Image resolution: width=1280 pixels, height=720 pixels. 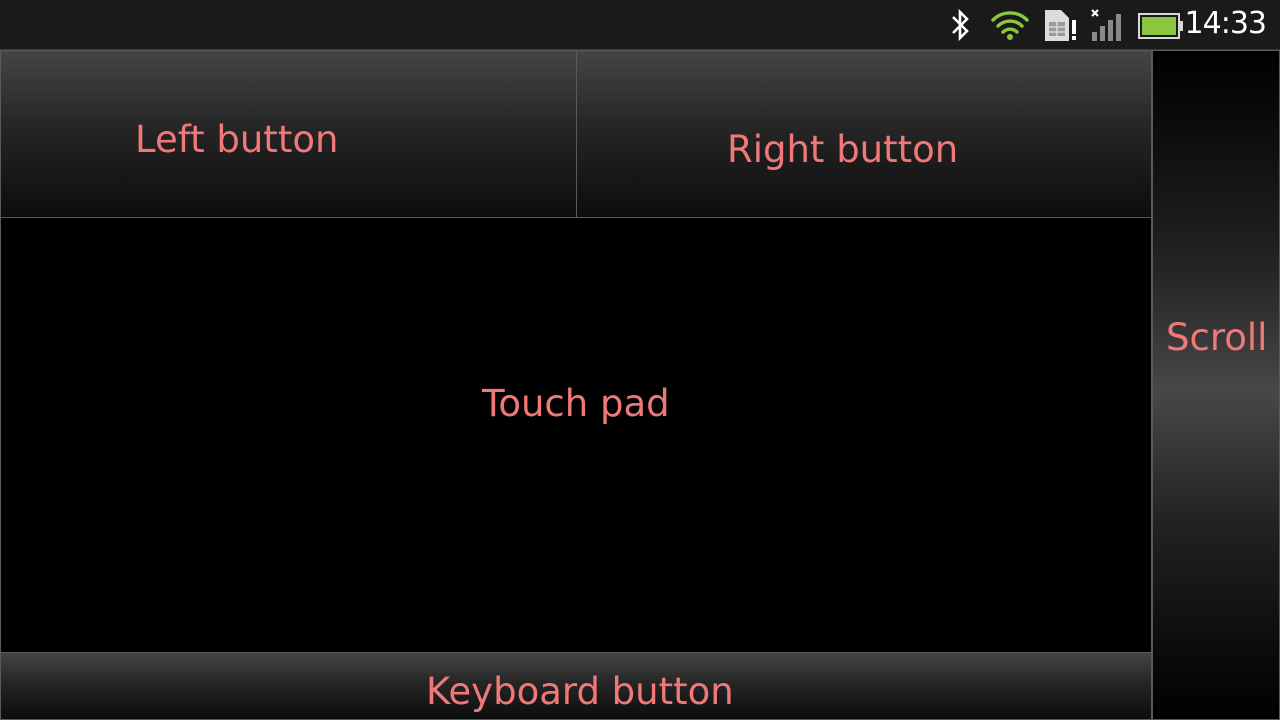 I want to click on signal-off-icon, so click(x=1106, y=25).